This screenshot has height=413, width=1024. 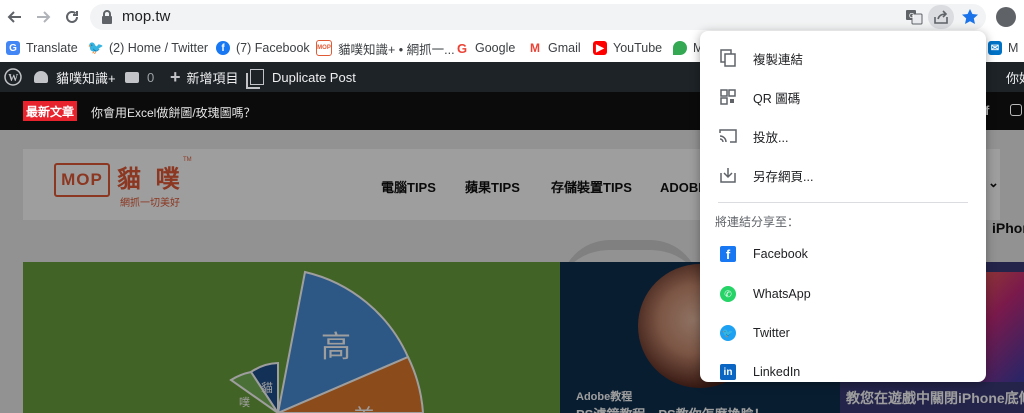 I want to click on wp-new-item: + 新增項目, so click(x=204, y=77).